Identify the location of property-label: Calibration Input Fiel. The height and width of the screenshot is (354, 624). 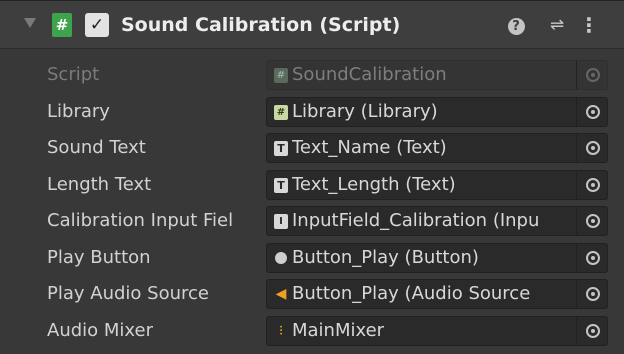
(140, 220).